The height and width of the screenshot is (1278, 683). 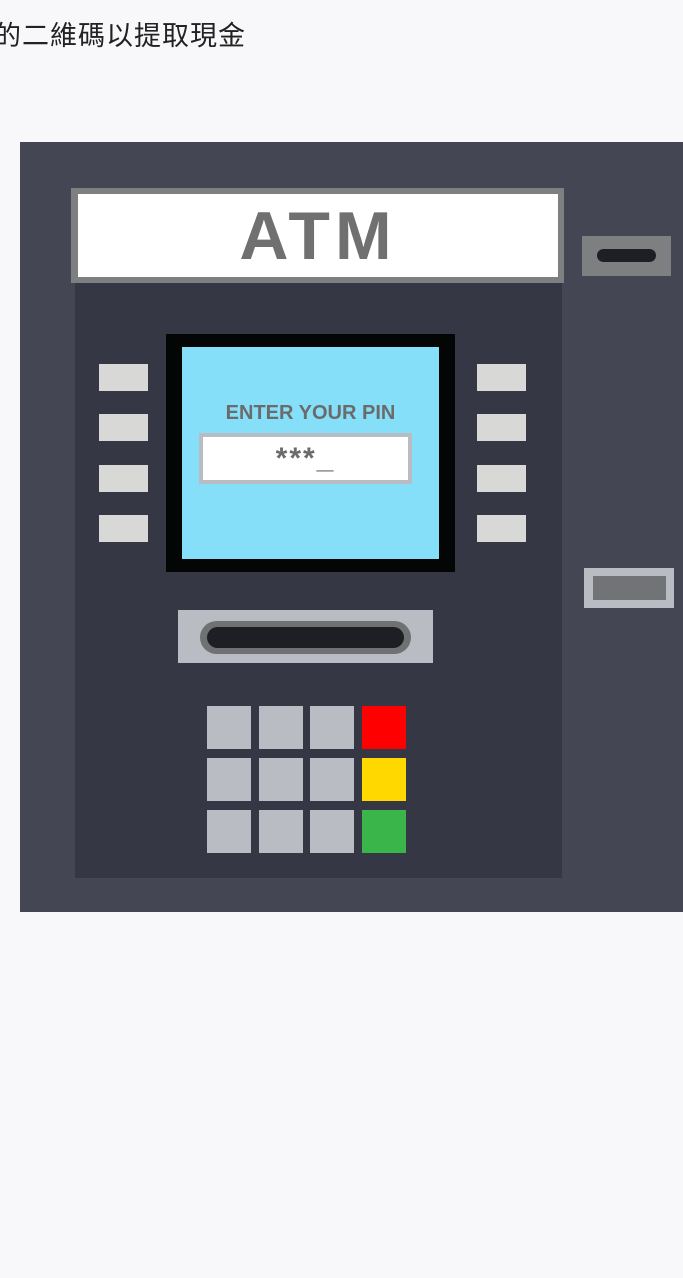 I want to click on atm-sign-text: ATM, so click(x=318, y=235).